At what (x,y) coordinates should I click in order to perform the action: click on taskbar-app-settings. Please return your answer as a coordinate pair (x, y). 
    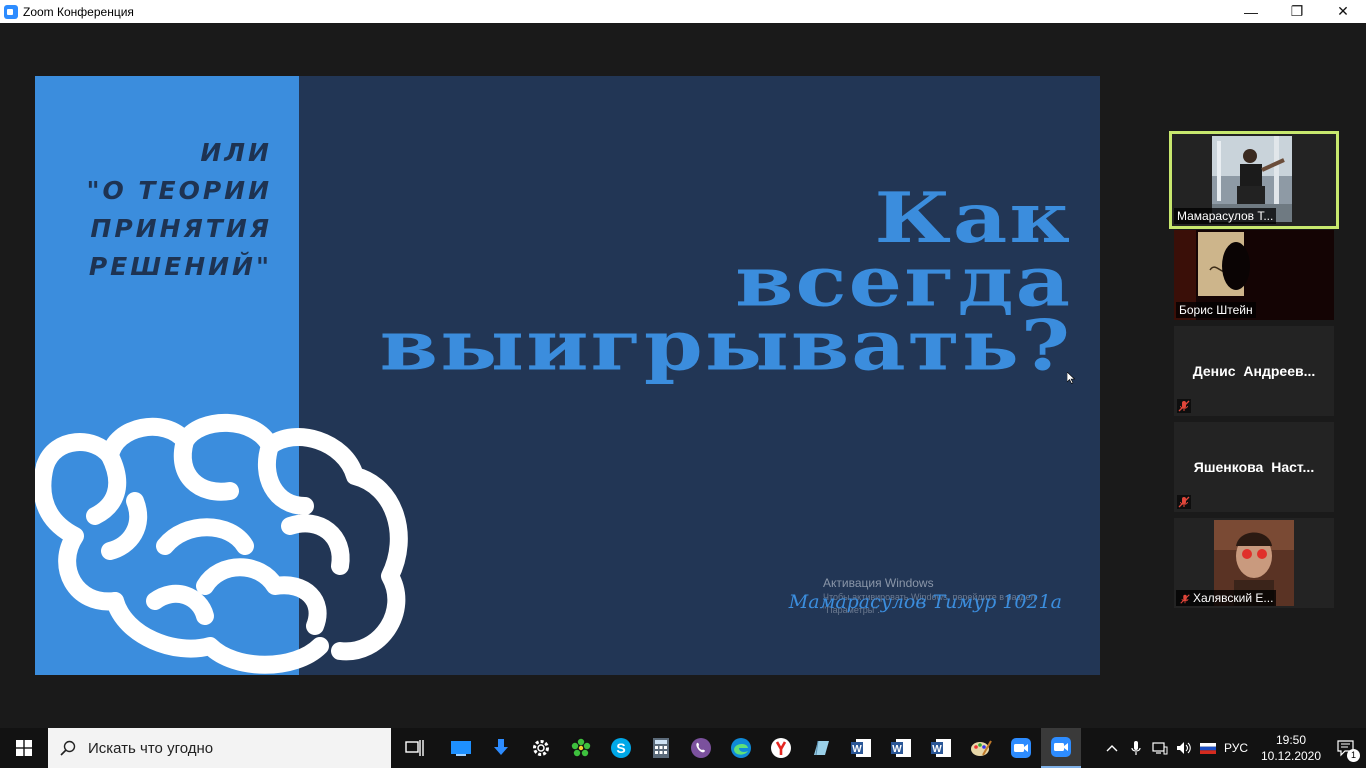
    Looking at the image, I should click on (541, 748).